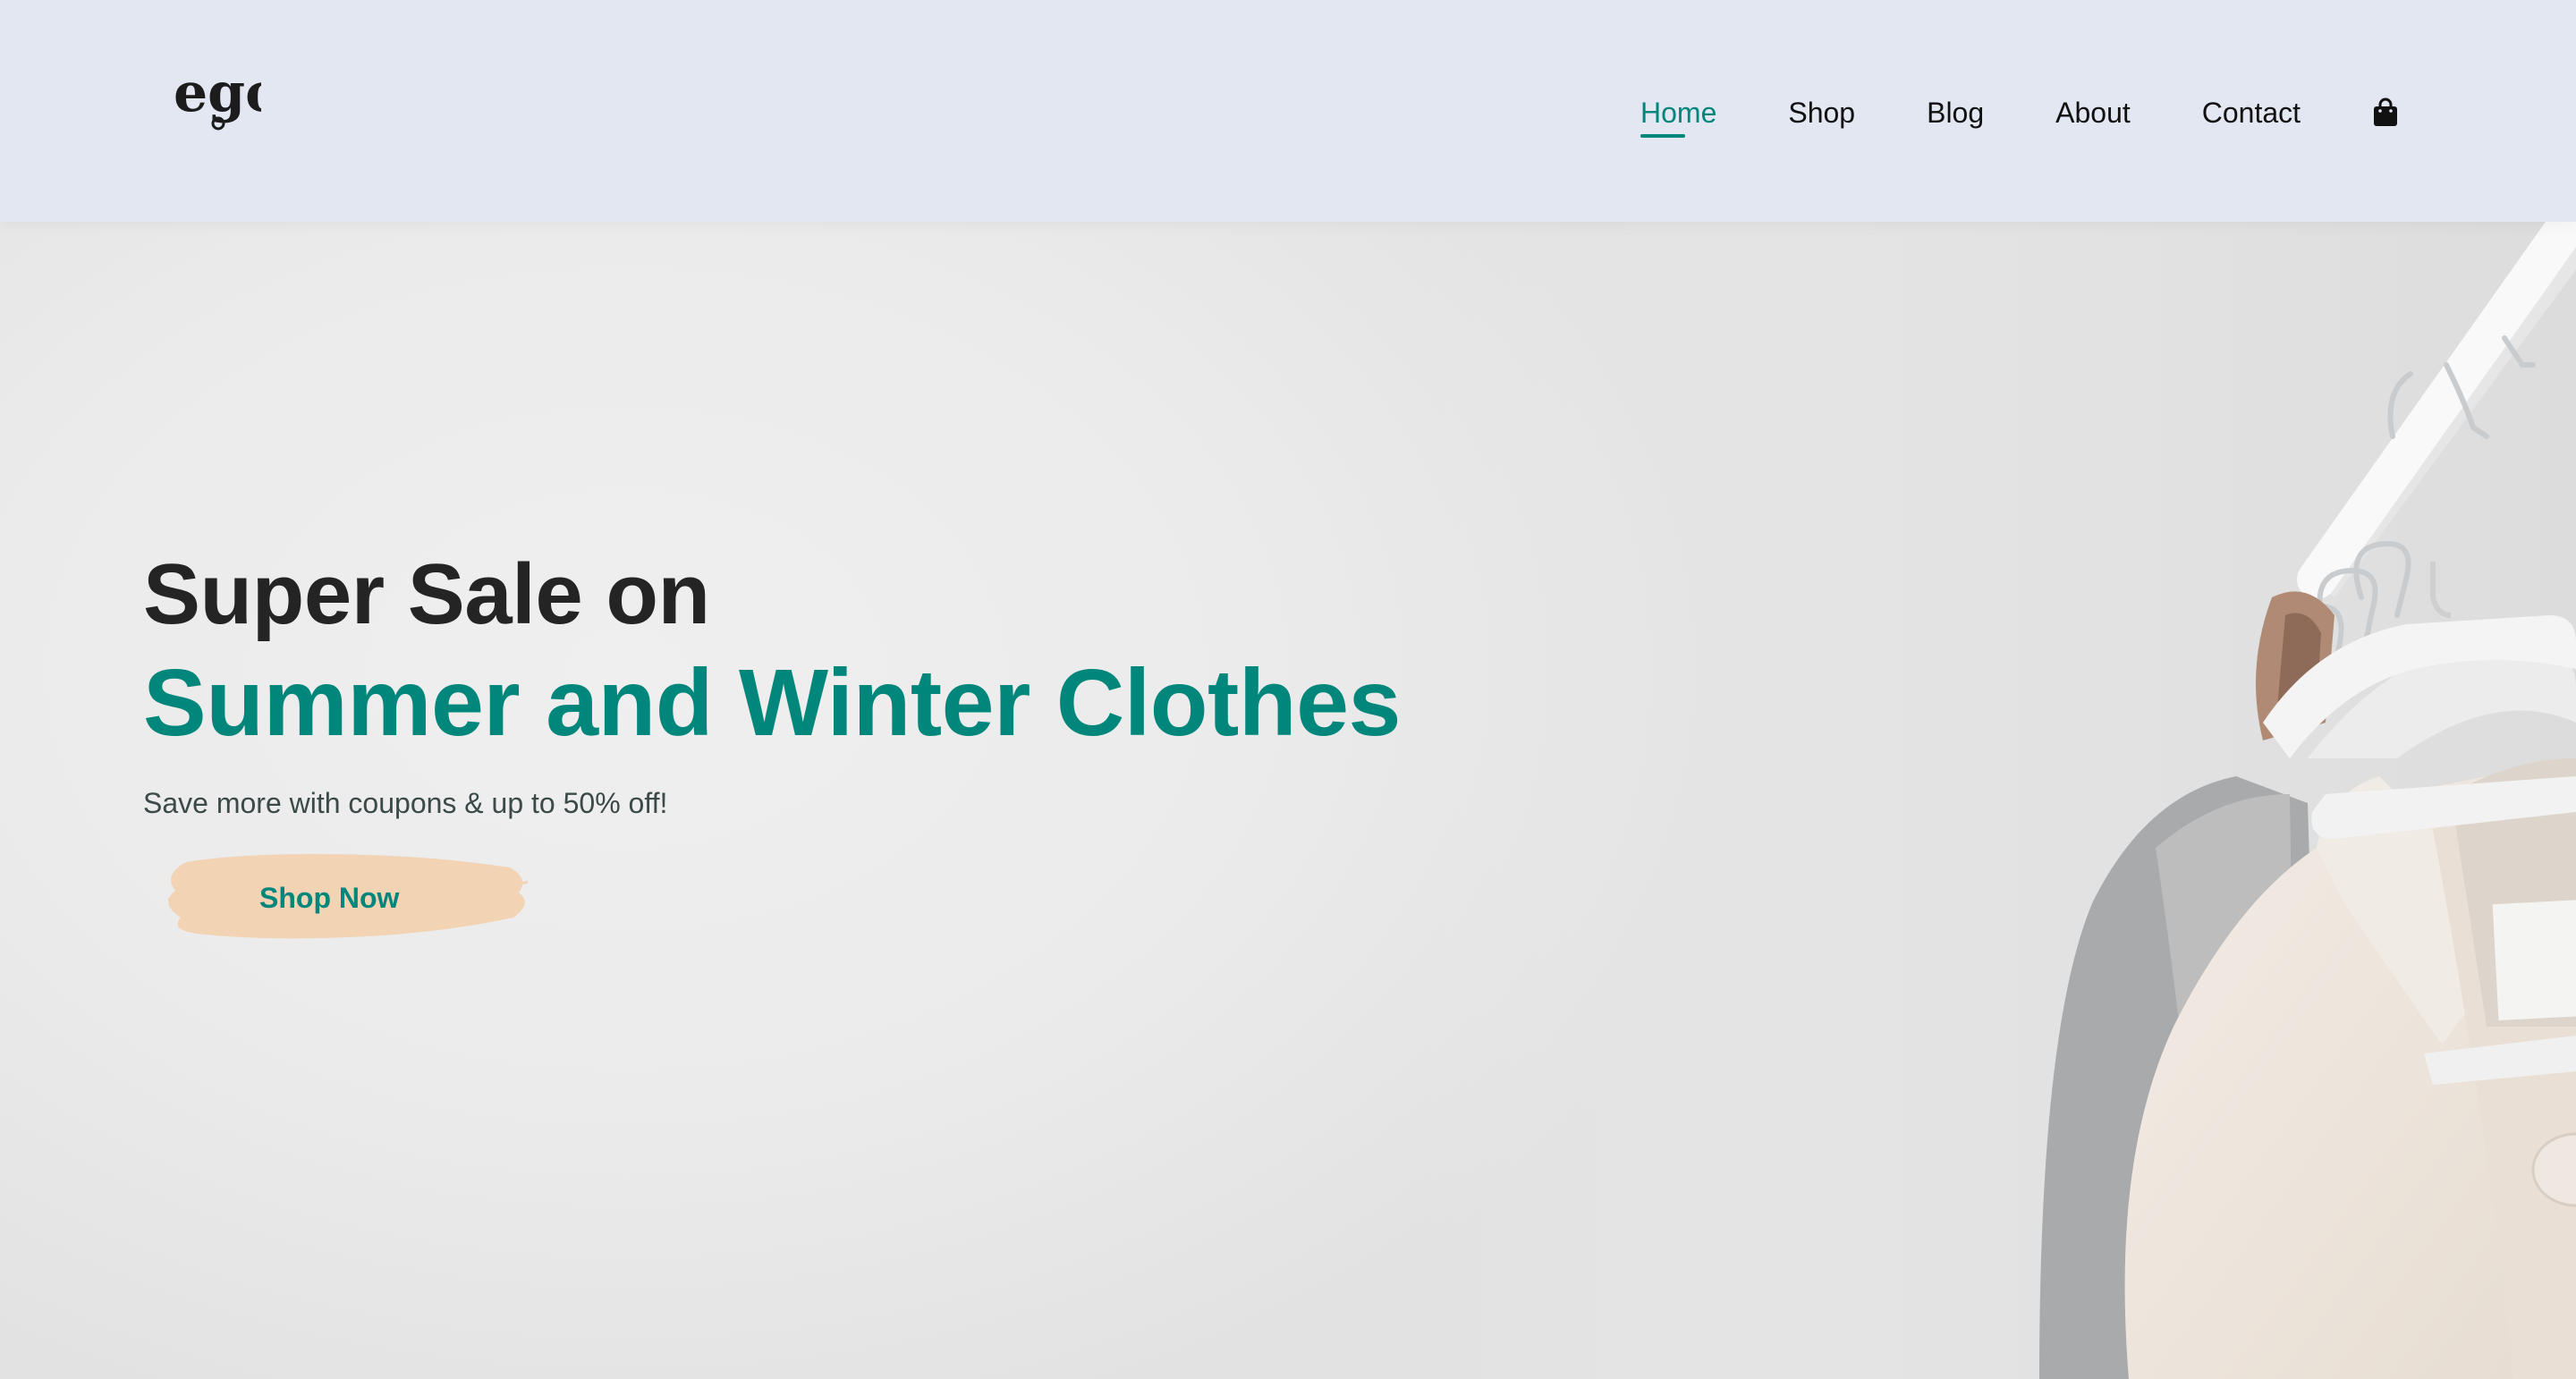  I want to click on hero-heading-accent: Summer and Winter Clothes, so click(772, 703).